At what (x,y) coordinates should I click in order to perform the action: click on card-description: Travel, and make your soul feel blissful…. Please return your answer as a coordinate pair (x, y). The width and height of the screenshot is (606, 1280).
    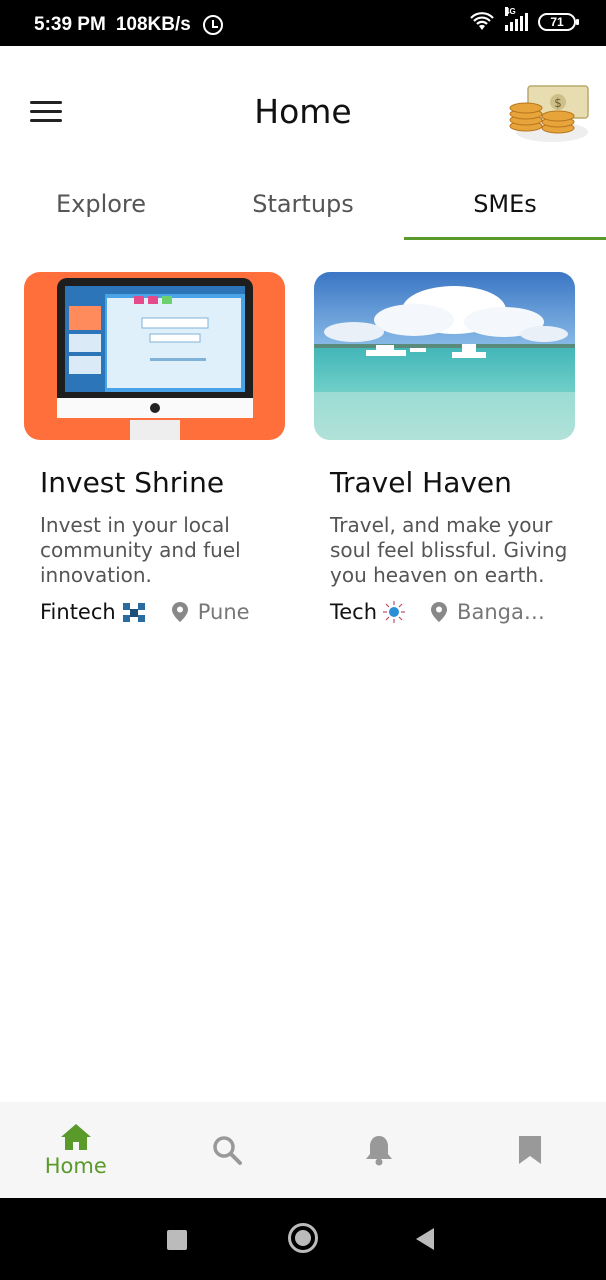
    Looking at the image, I should click on (449, 550).